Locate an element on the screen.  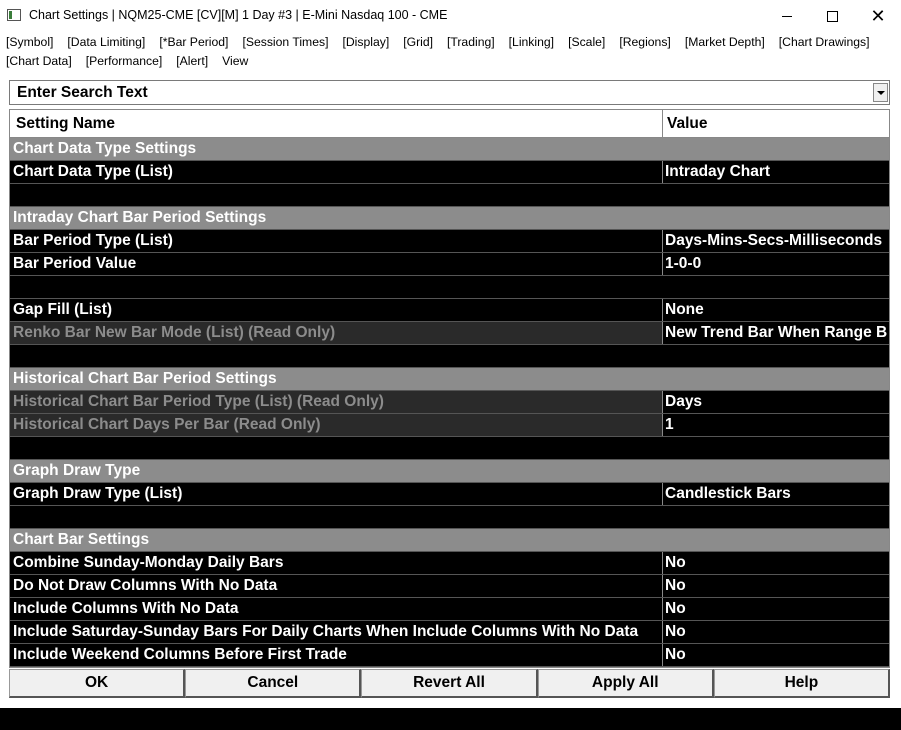
setting-name: Chart Data Type (List) is located at coordinates (93, 171).